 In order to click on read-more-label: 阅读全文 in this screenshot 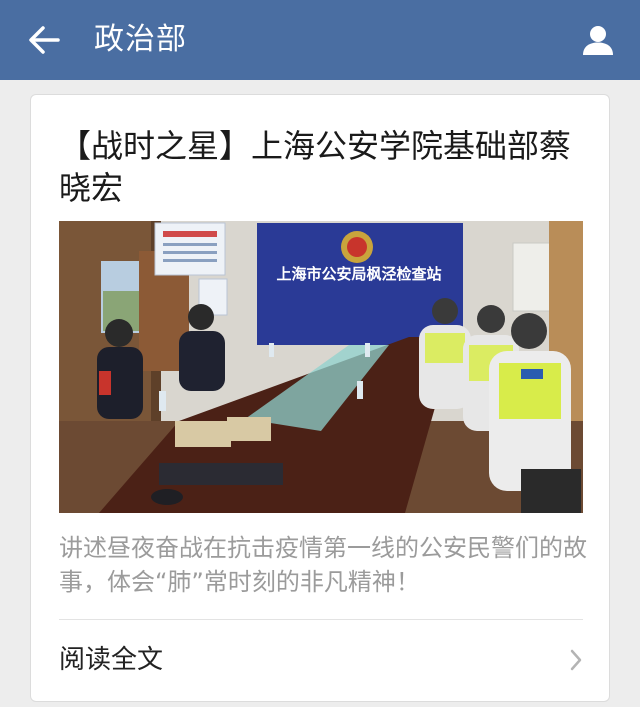, I will do `click(111, 660)`.